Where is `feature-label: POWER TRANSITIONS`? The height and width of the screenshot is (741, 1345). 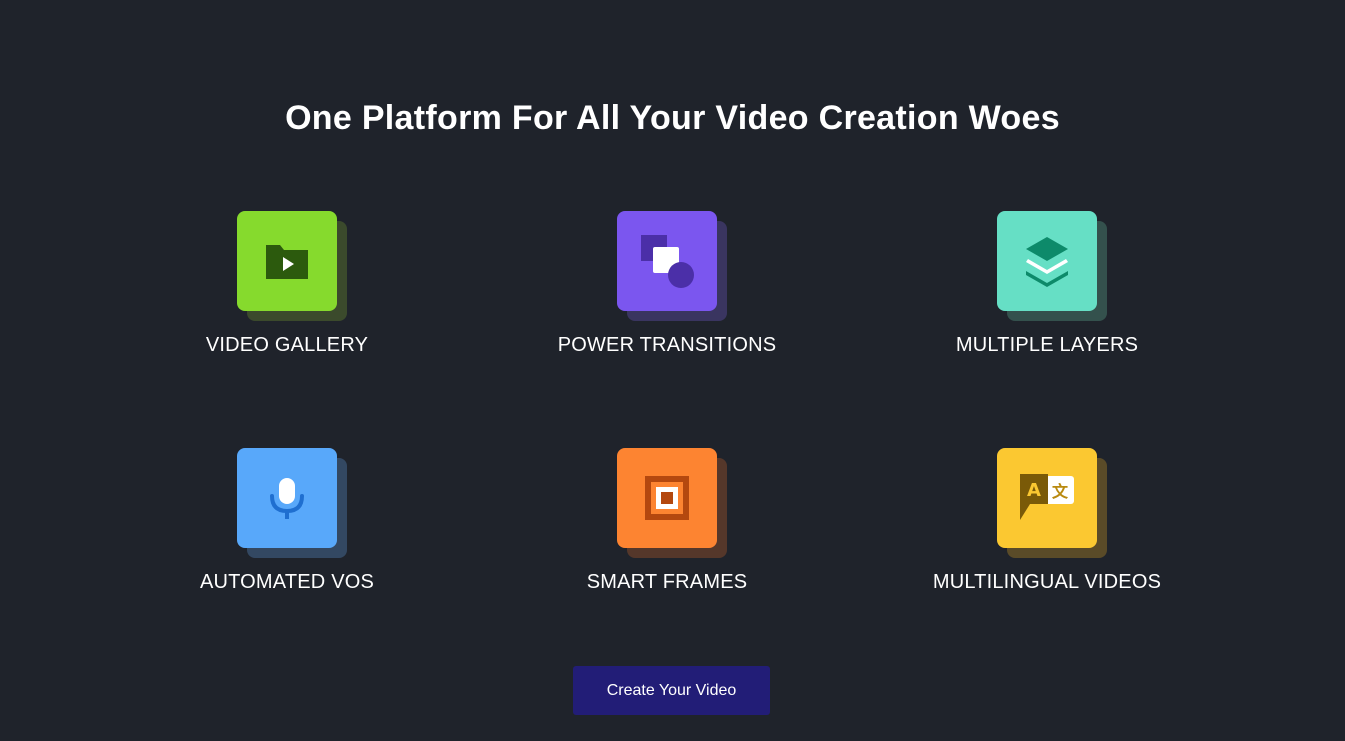 feature-label: POWER TRANSITIONS is located at coordinates (667, 345).